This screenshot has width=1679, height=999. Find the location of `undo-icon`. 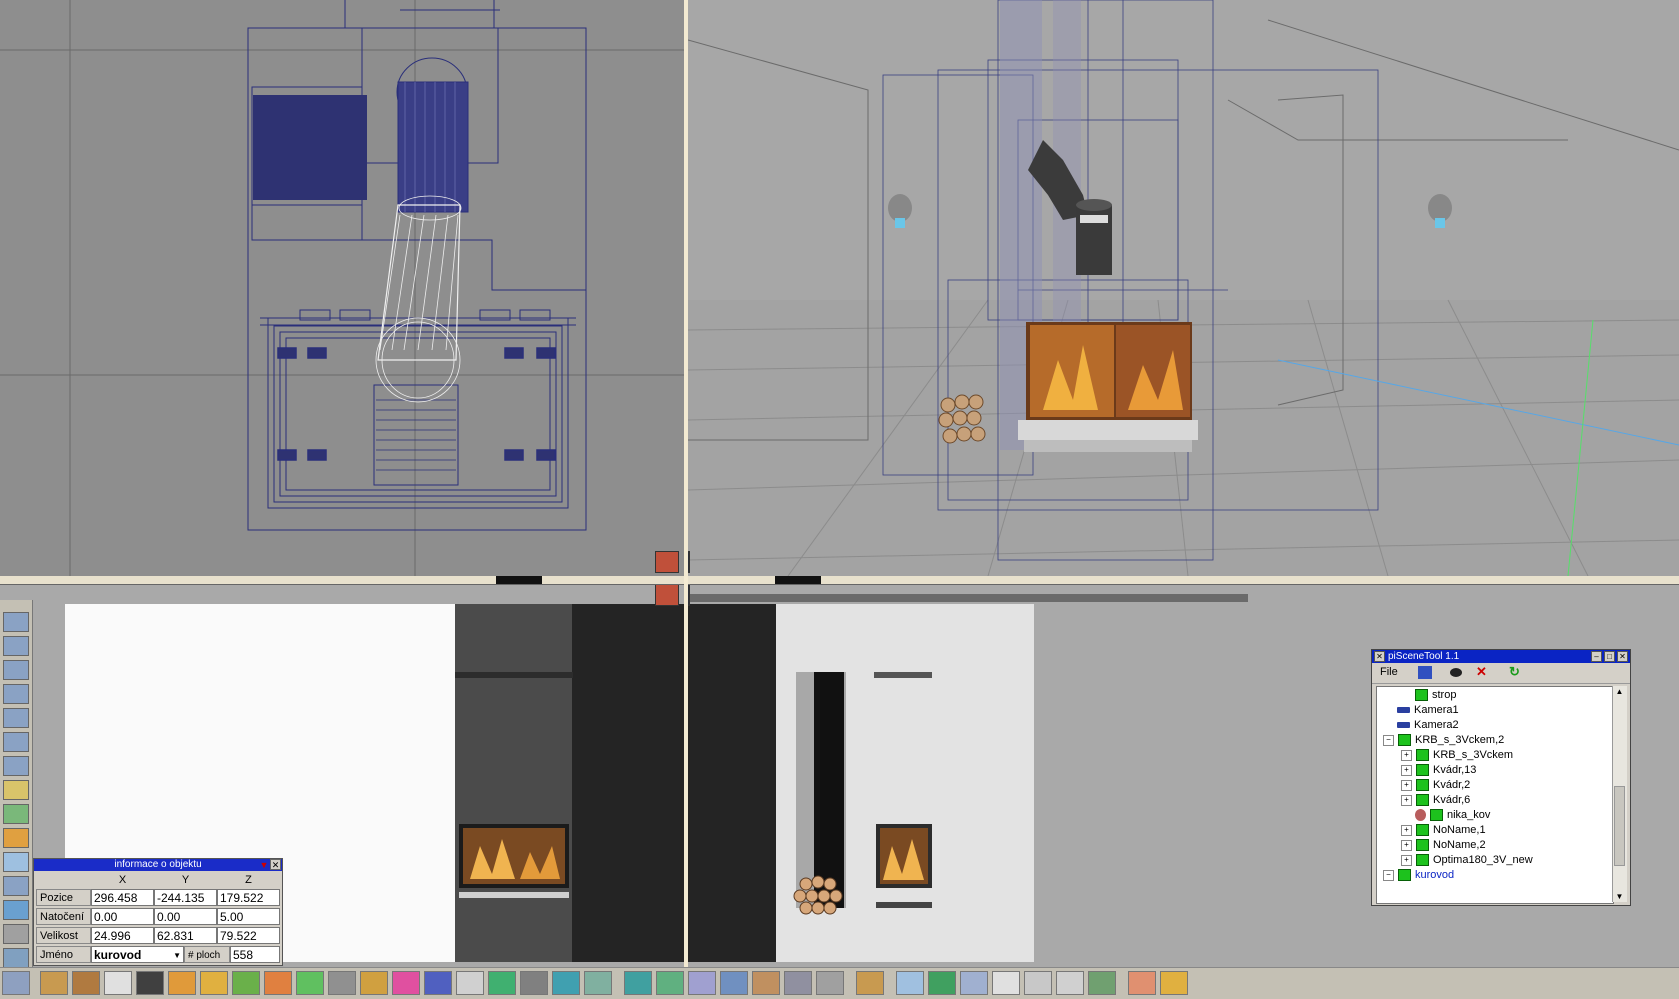

undo-icon is located at coordinates (1038, 983).